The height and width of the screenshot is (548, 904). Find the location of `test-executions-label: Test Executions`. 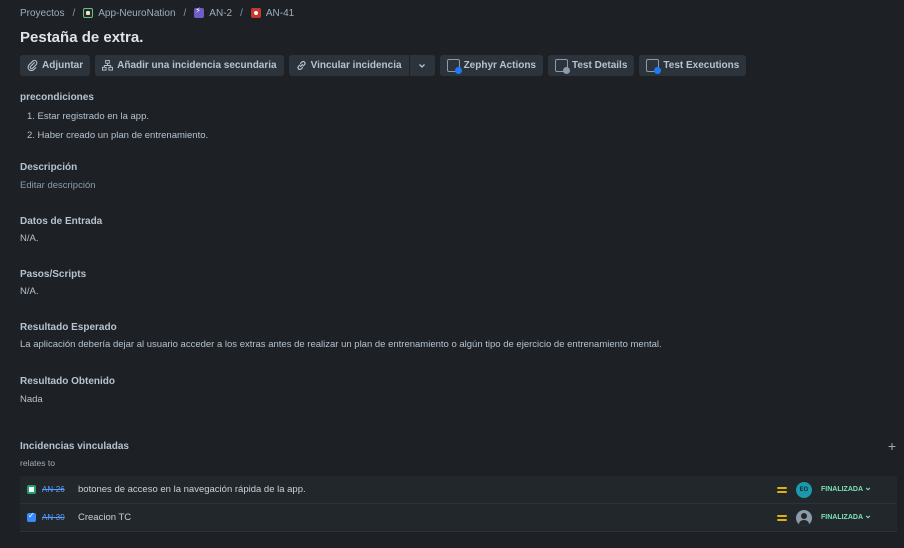

test-executions-label: Test Executions is located at coordinates (701, 65).